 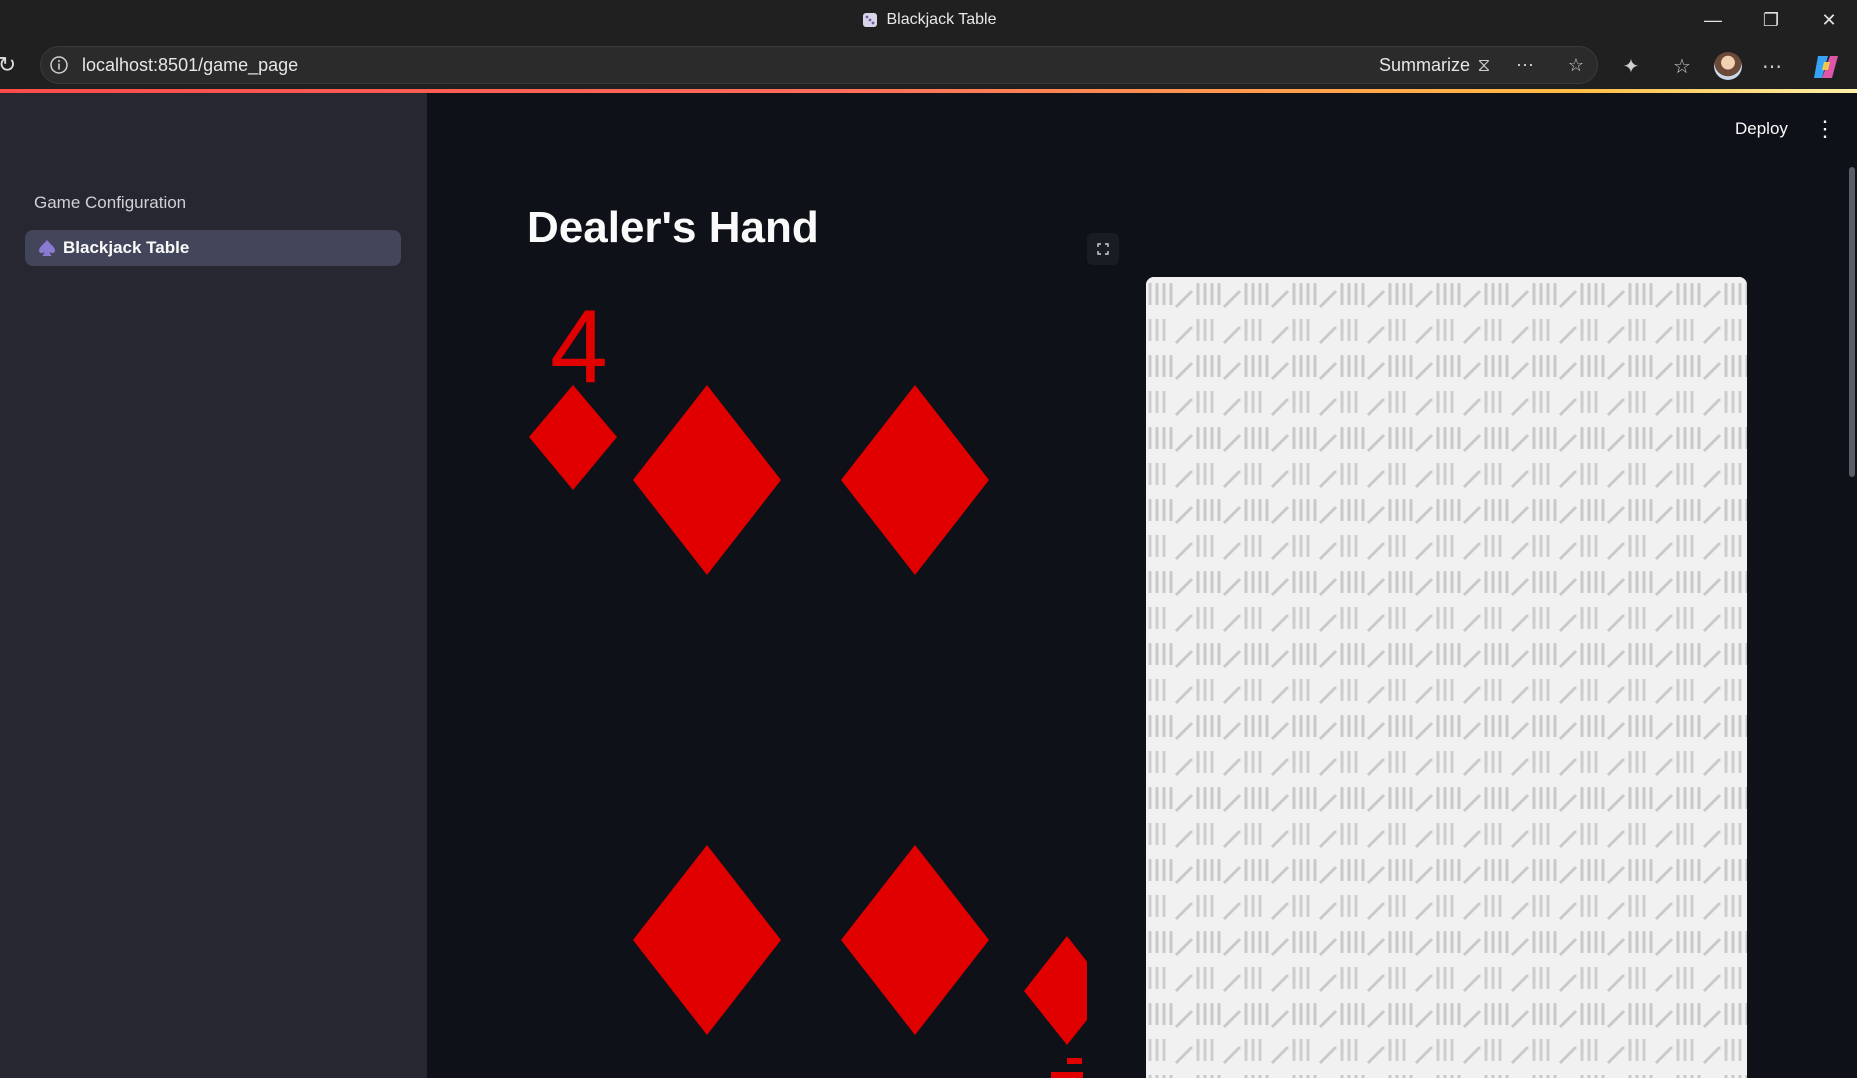 What do you see at coordinates (1828, 20) in the screenshot?
I see `close-window-button: ✕` at bounding box center [1828, 20].